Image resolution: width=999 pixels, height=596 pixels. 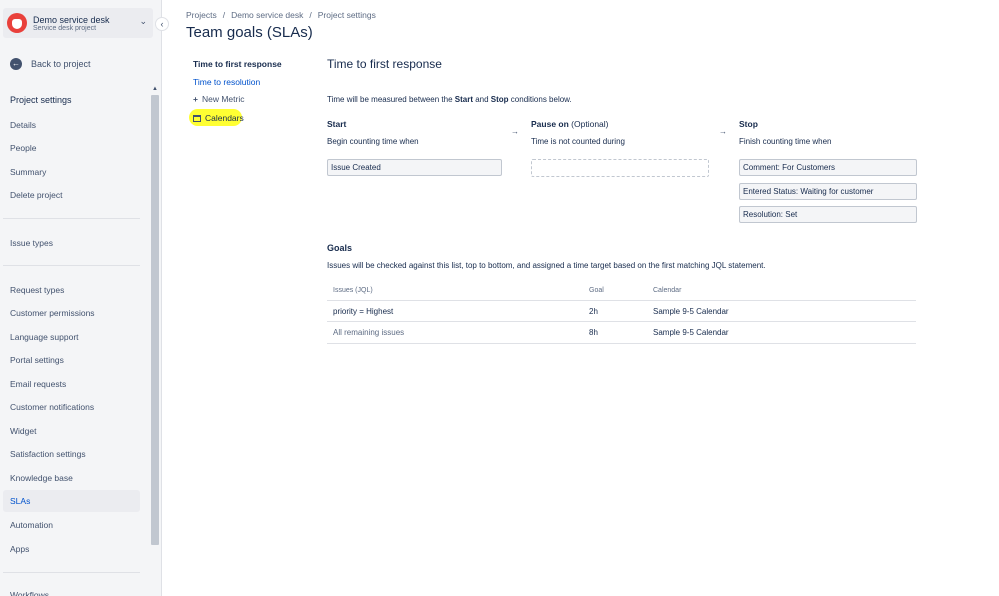 I want to click on section-title: Project settings, so click(x=41, y=100).